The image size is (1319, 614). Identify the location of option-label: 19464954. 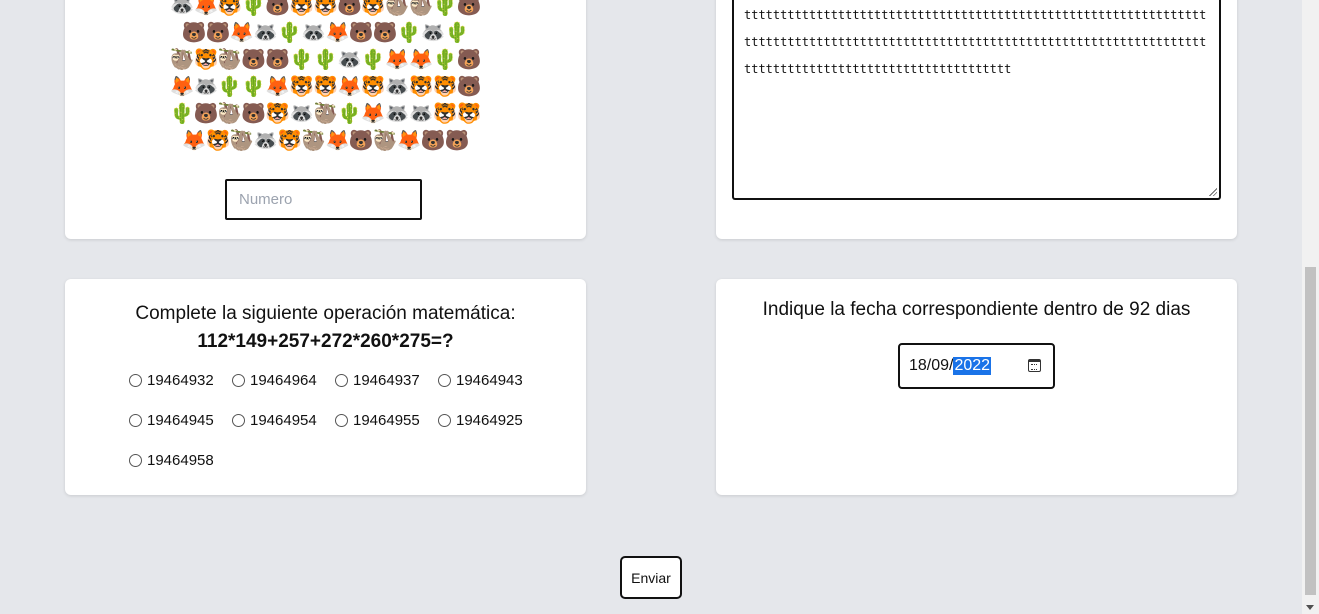
(283, 420).